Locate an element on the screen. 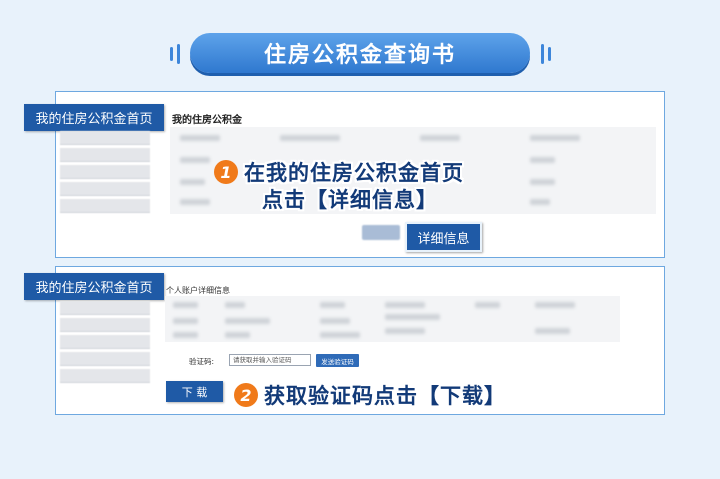 This screenshot has height=479, width=720. panel2-heading: 个人账户详细信息 is located at coordinates (198, 290).